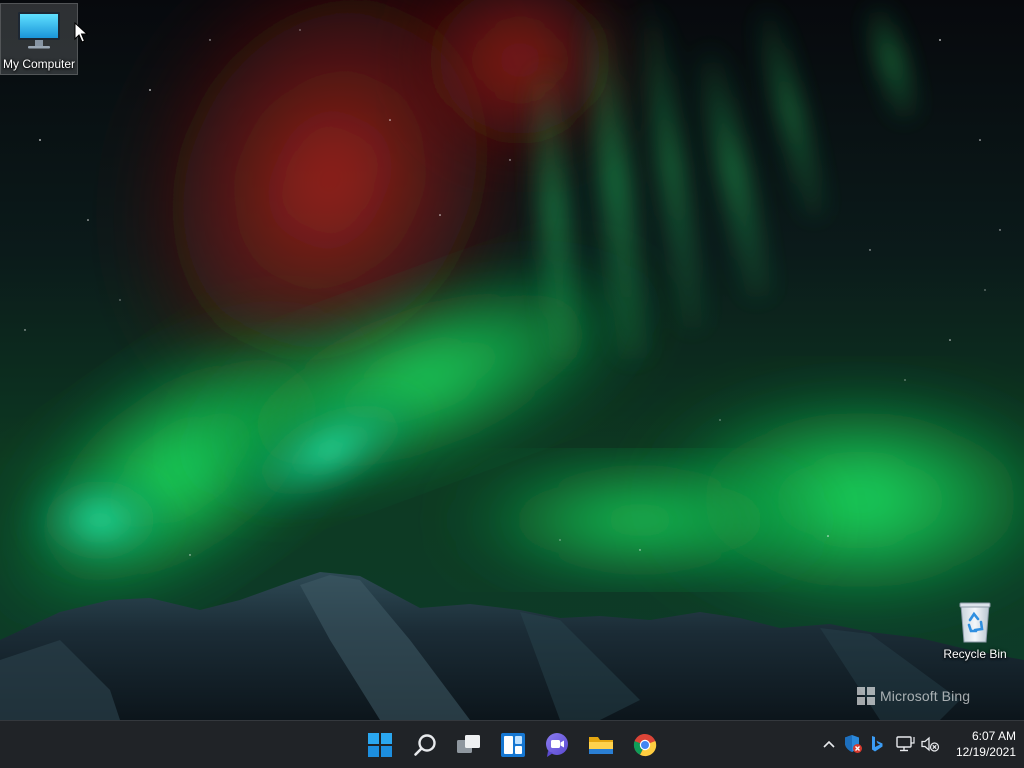  I want to click on monitor-icon, so click(39, 30).